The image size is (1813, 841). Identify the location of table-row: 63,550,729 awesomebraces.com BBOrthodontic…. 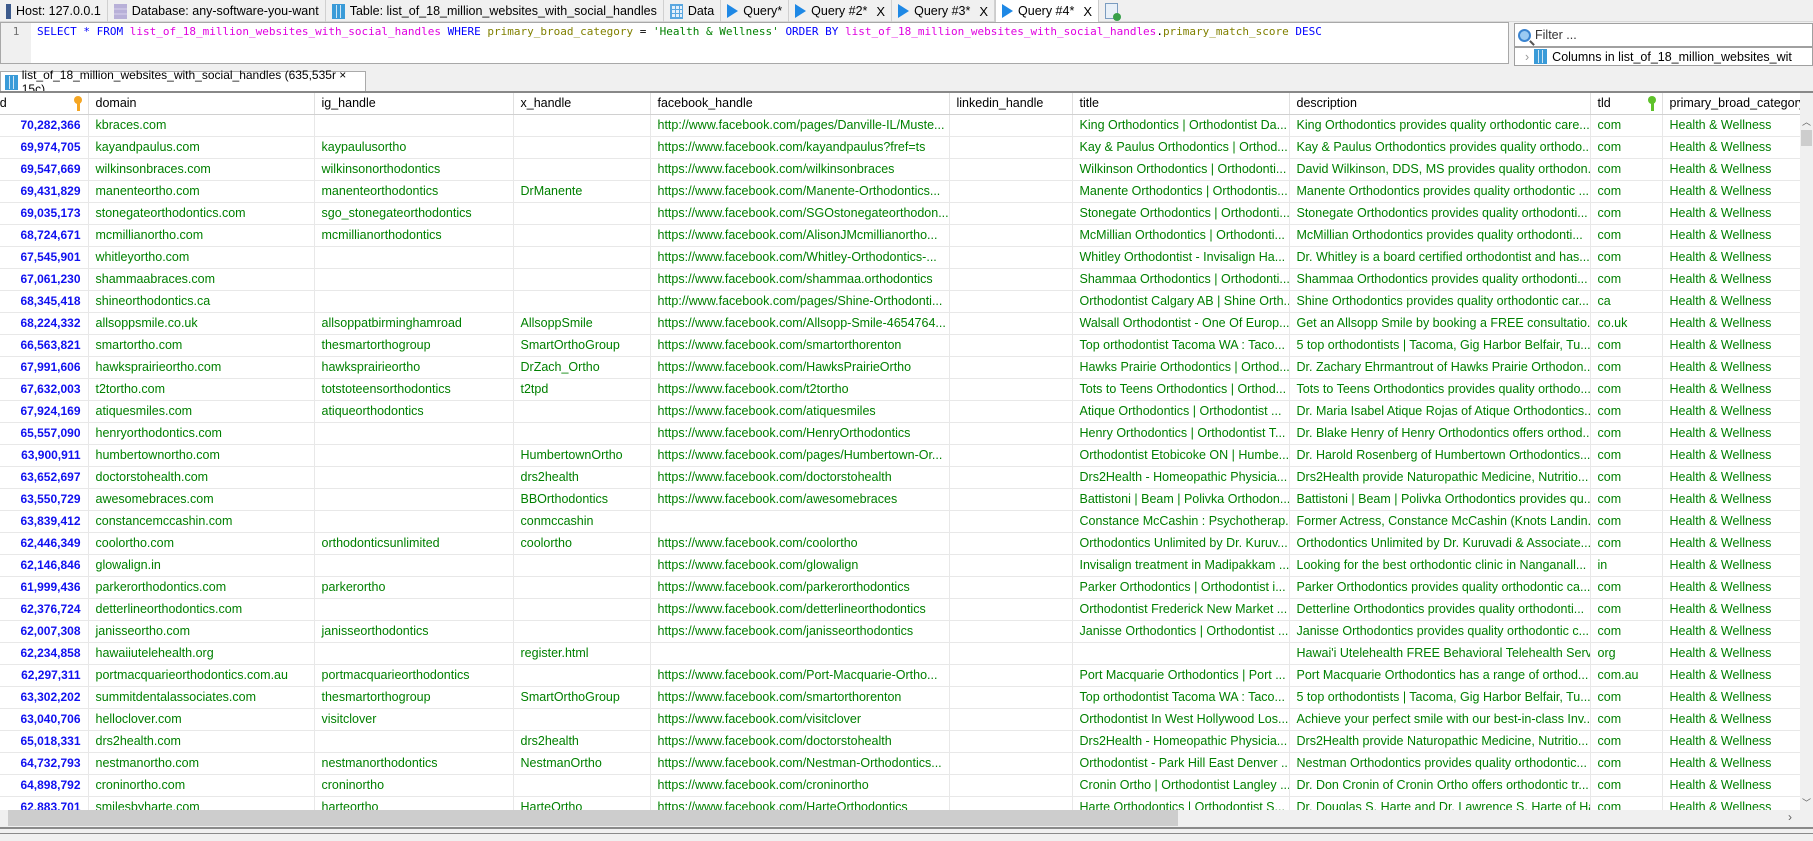
(900, 499).